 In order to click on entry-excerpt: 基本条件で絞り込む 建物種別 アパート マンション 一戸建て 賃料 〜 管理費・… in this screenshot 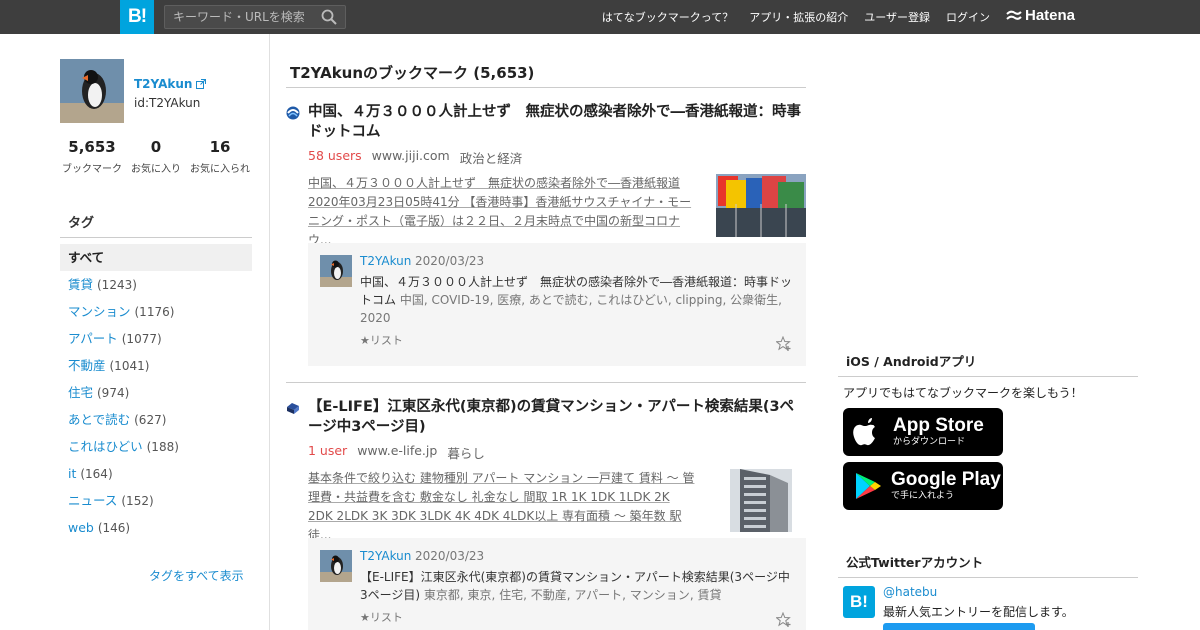, I will do `click(503, 507)`.